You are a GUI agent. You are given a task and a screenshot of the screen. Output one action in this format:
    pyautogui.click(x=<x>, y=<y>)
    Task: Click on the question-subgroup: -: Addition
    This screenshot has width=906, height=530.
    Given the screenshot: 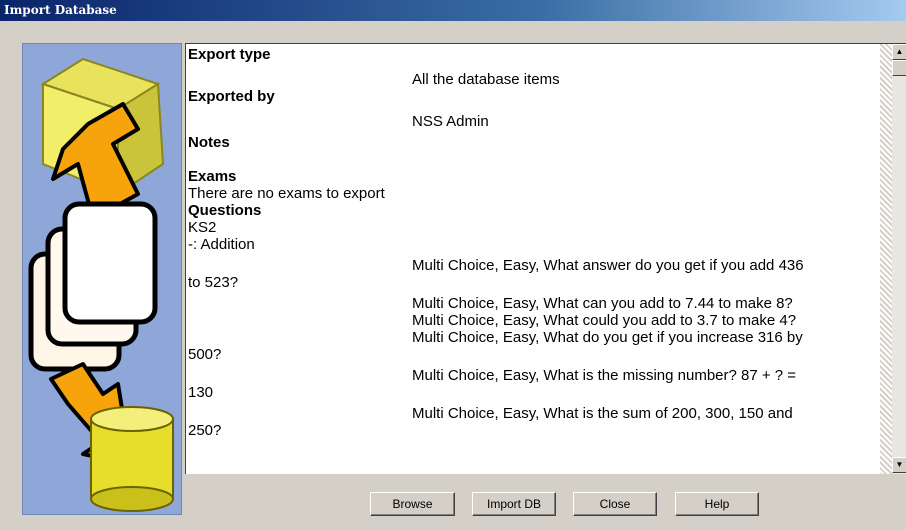 What is the action you would take?
    pyautogui.click(x=221, y=244)
    